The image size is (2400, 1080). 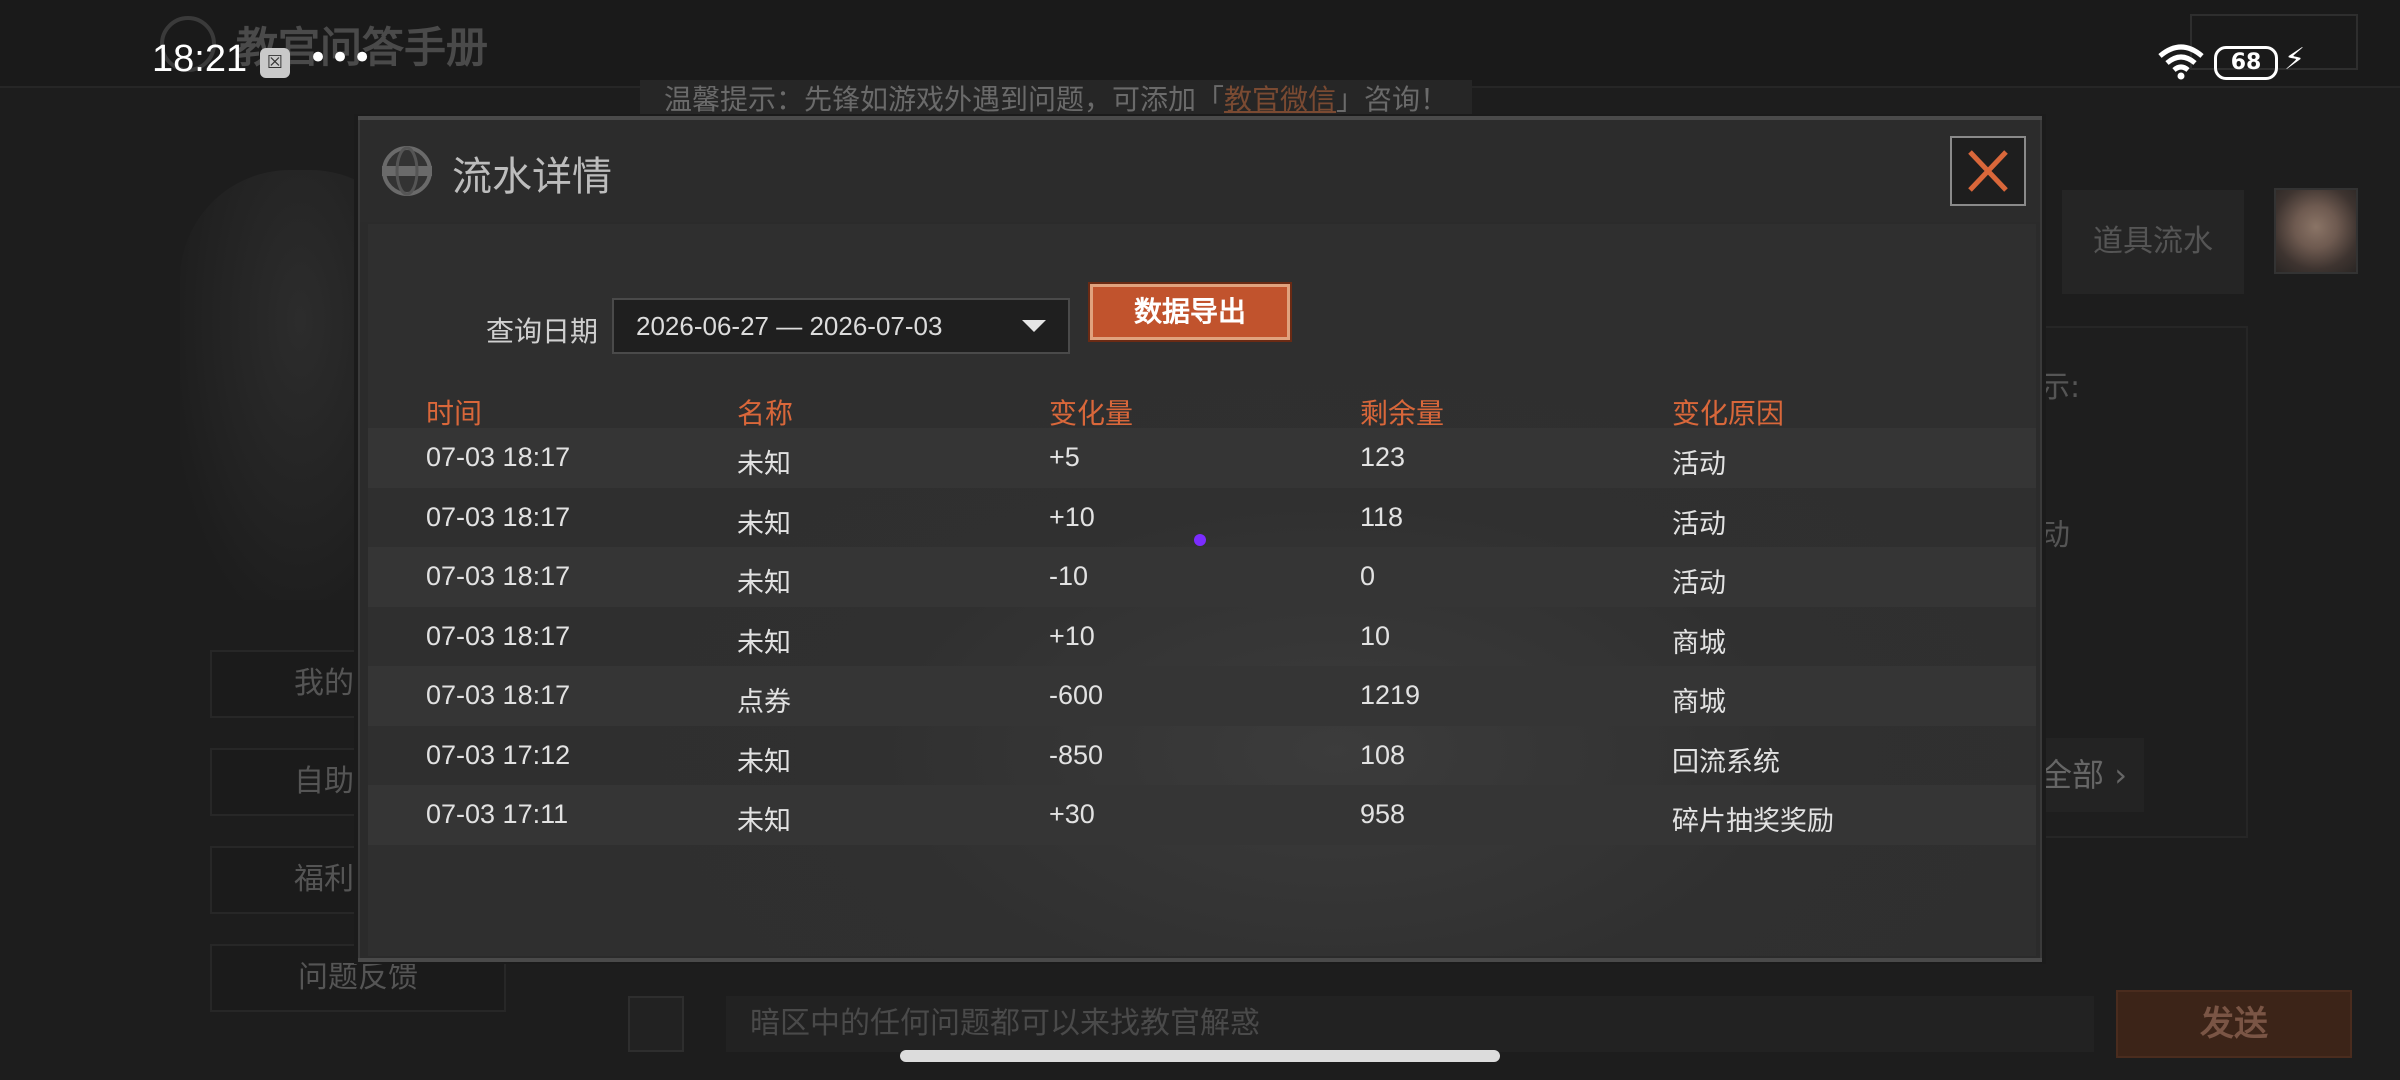 I want to click on cell-remaining: 10, so click(x=1375, y=635).